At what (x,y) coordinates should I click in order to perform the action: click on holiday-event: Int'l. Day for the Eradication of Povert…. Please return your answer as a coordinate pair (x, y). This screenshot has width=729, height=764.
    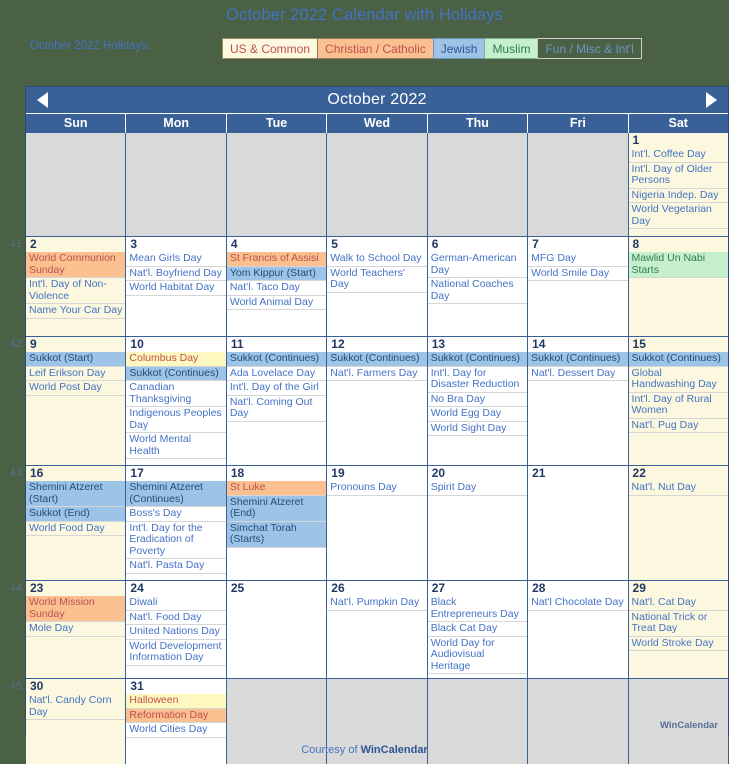
    Looking at the image, I should click on (176, 540).